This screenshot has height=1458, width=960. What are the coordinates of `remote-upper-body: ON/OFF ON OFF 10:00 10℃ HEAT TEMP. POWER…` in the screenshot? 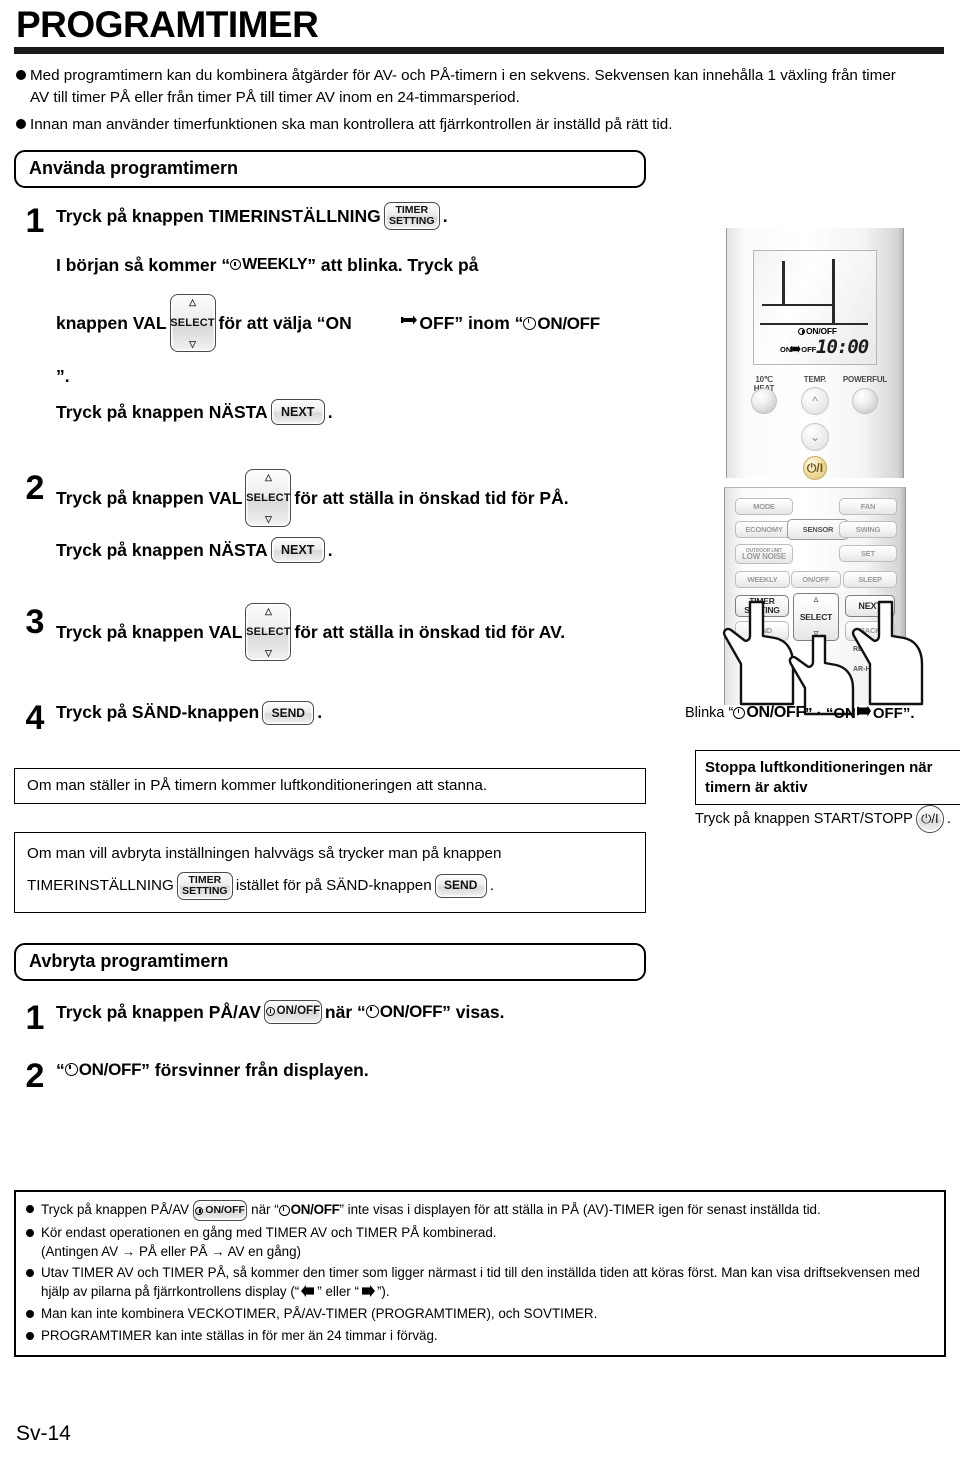 It's located at (815, 354).